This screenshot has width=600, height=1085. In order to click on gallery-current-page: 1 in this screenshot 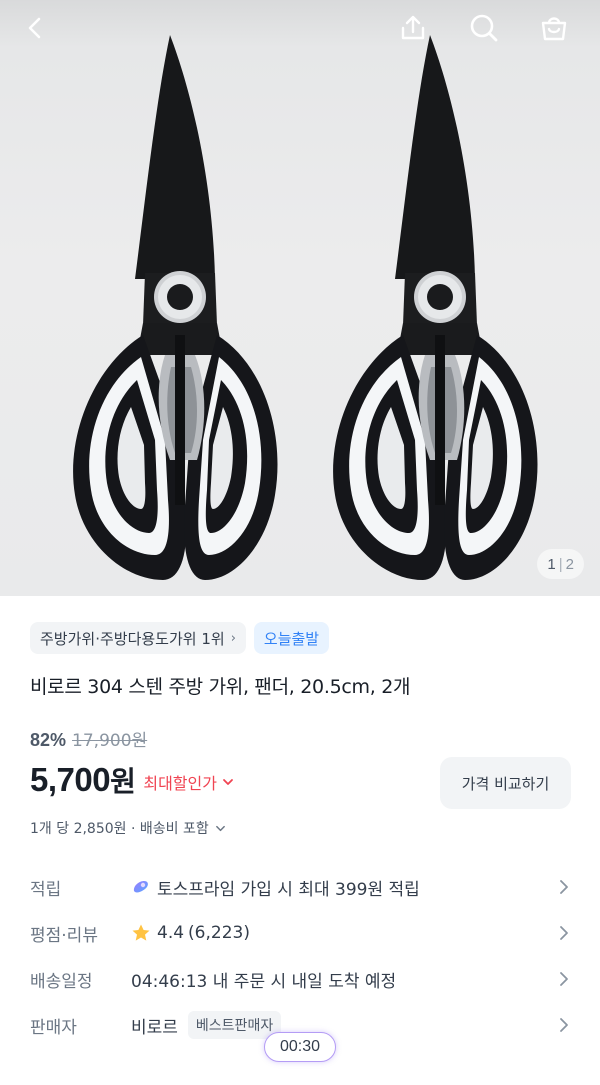, I will do `click(551, 564)`.